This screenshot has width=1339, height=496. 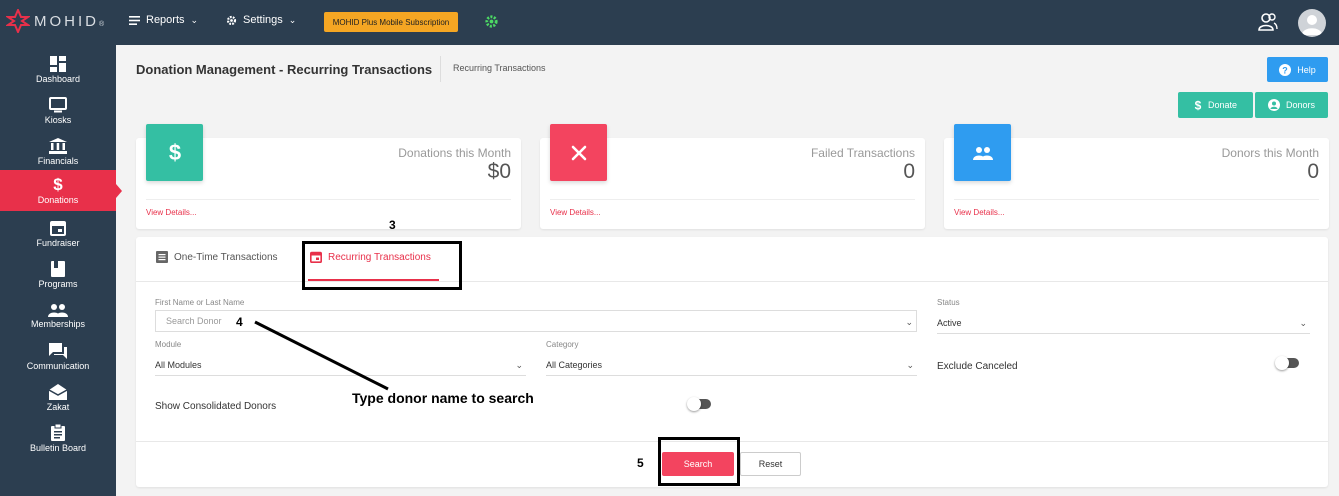 I want to click on annotation-hint: Type donor name to search, so click(x=443, y=398).